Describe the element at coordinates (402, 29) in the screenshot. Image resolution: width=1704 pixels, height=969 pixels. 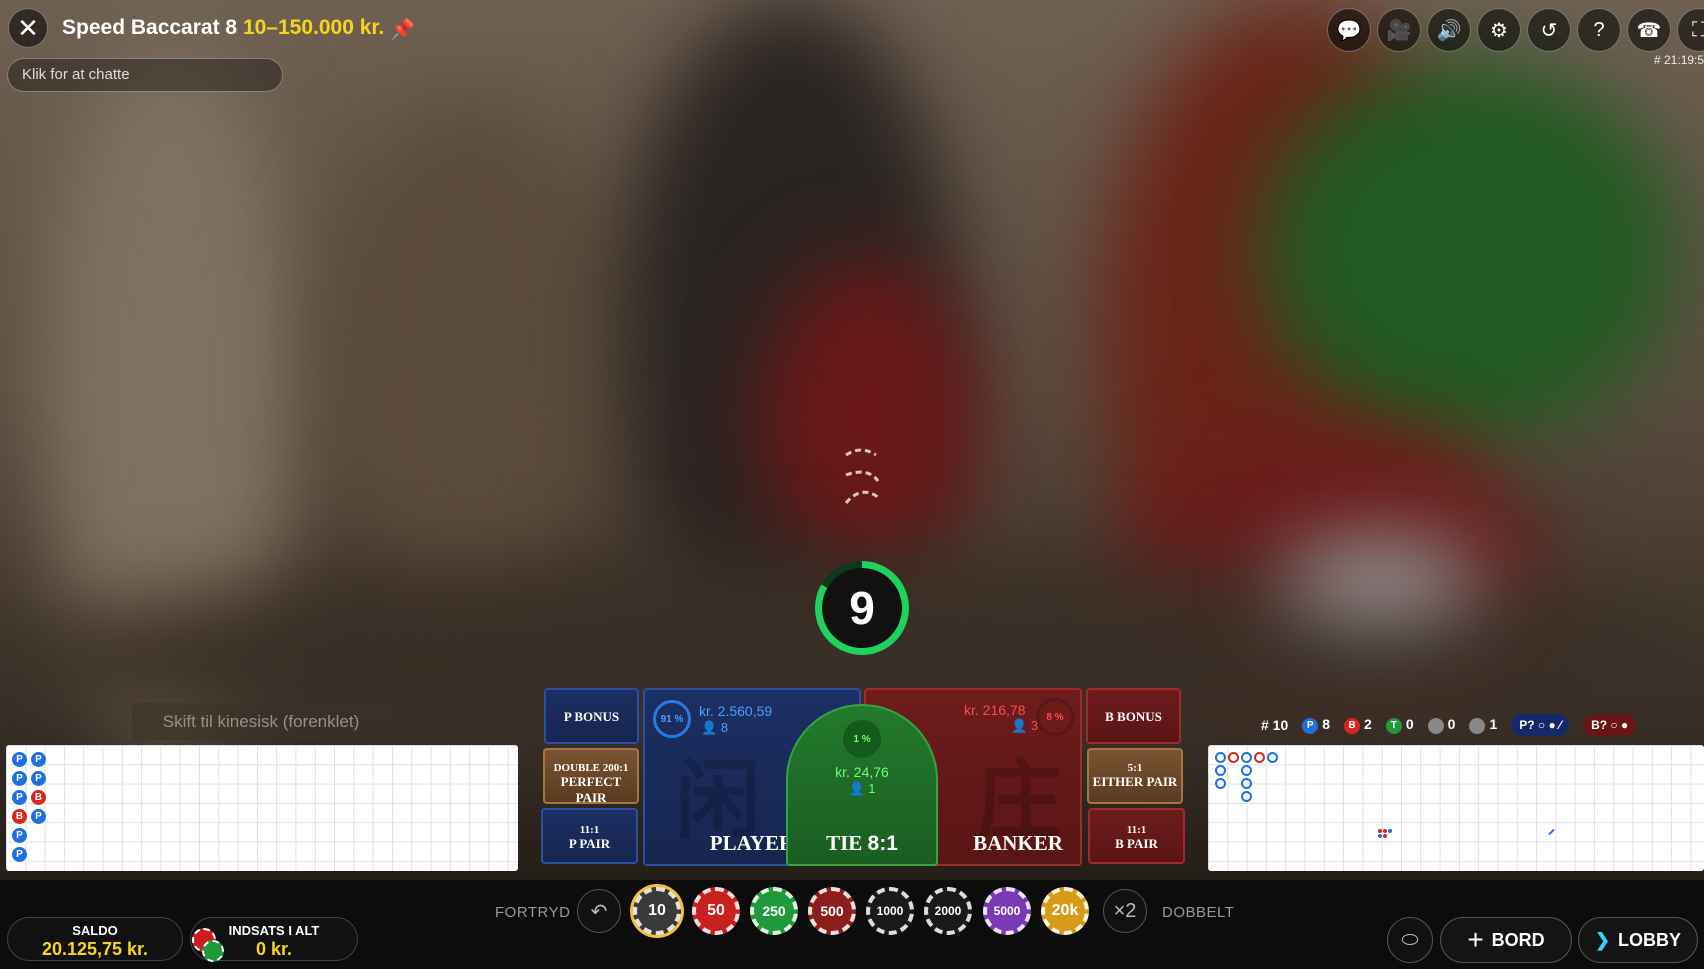
I see `pin-icon: 📌` at that location.